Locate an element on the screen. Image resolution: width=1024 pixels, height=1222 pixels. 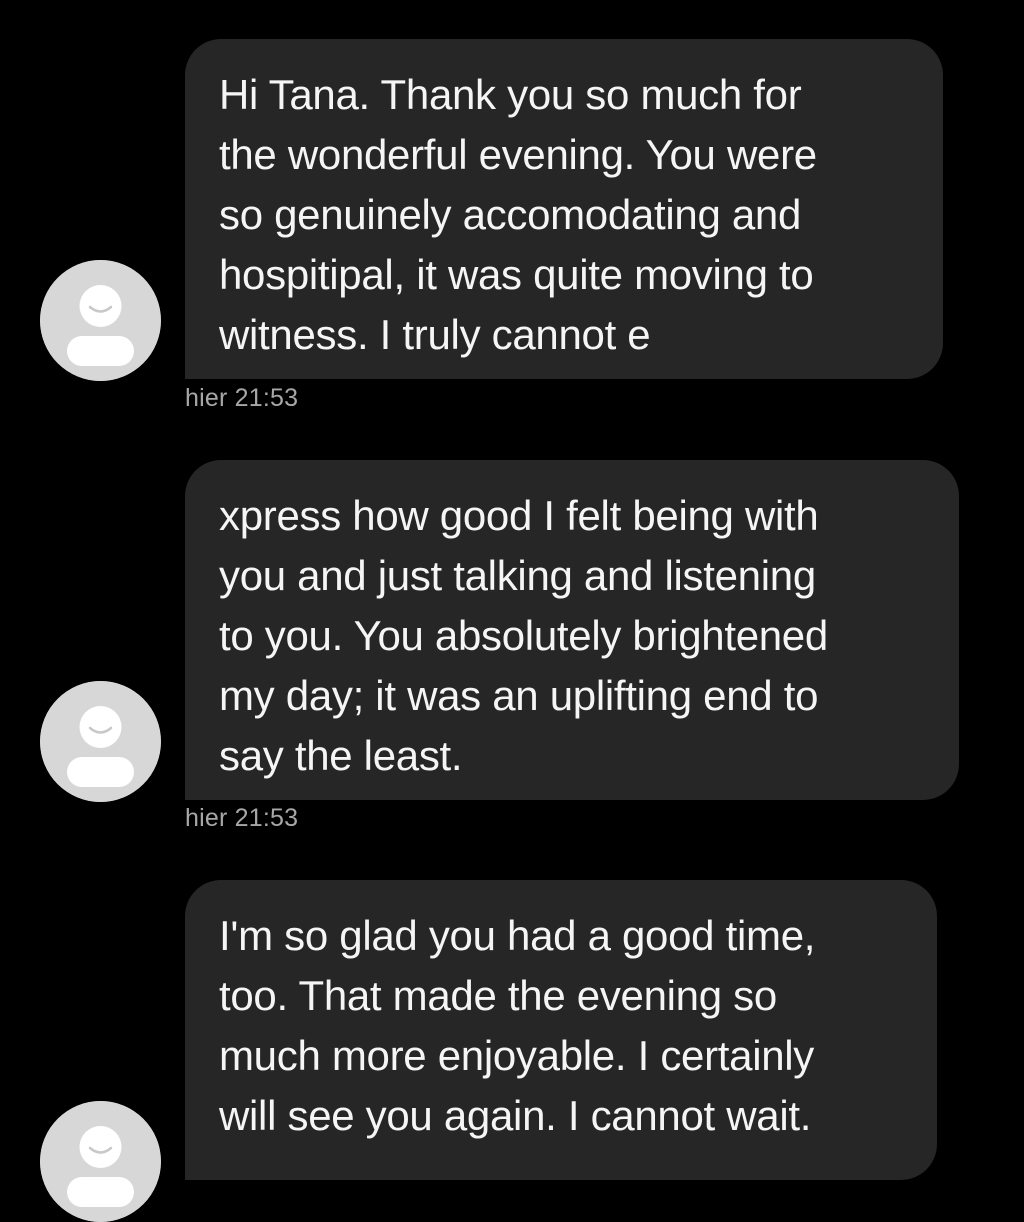
message-line: xpress how good I felt being with is located at coordinates (519, 515).